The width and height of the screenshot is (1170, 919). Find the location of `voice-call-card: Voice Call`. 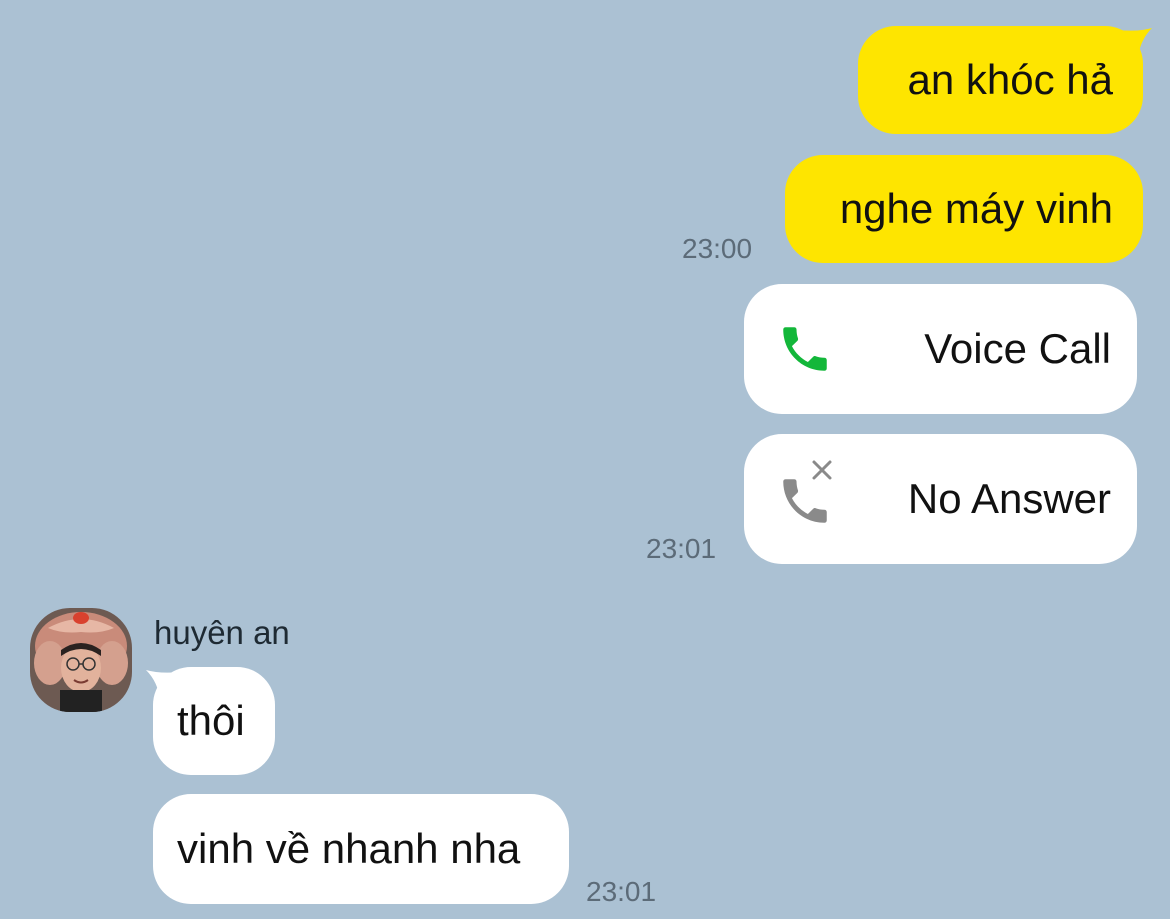

voice-call-card: Voice Call is located at coordinates (940, 349).